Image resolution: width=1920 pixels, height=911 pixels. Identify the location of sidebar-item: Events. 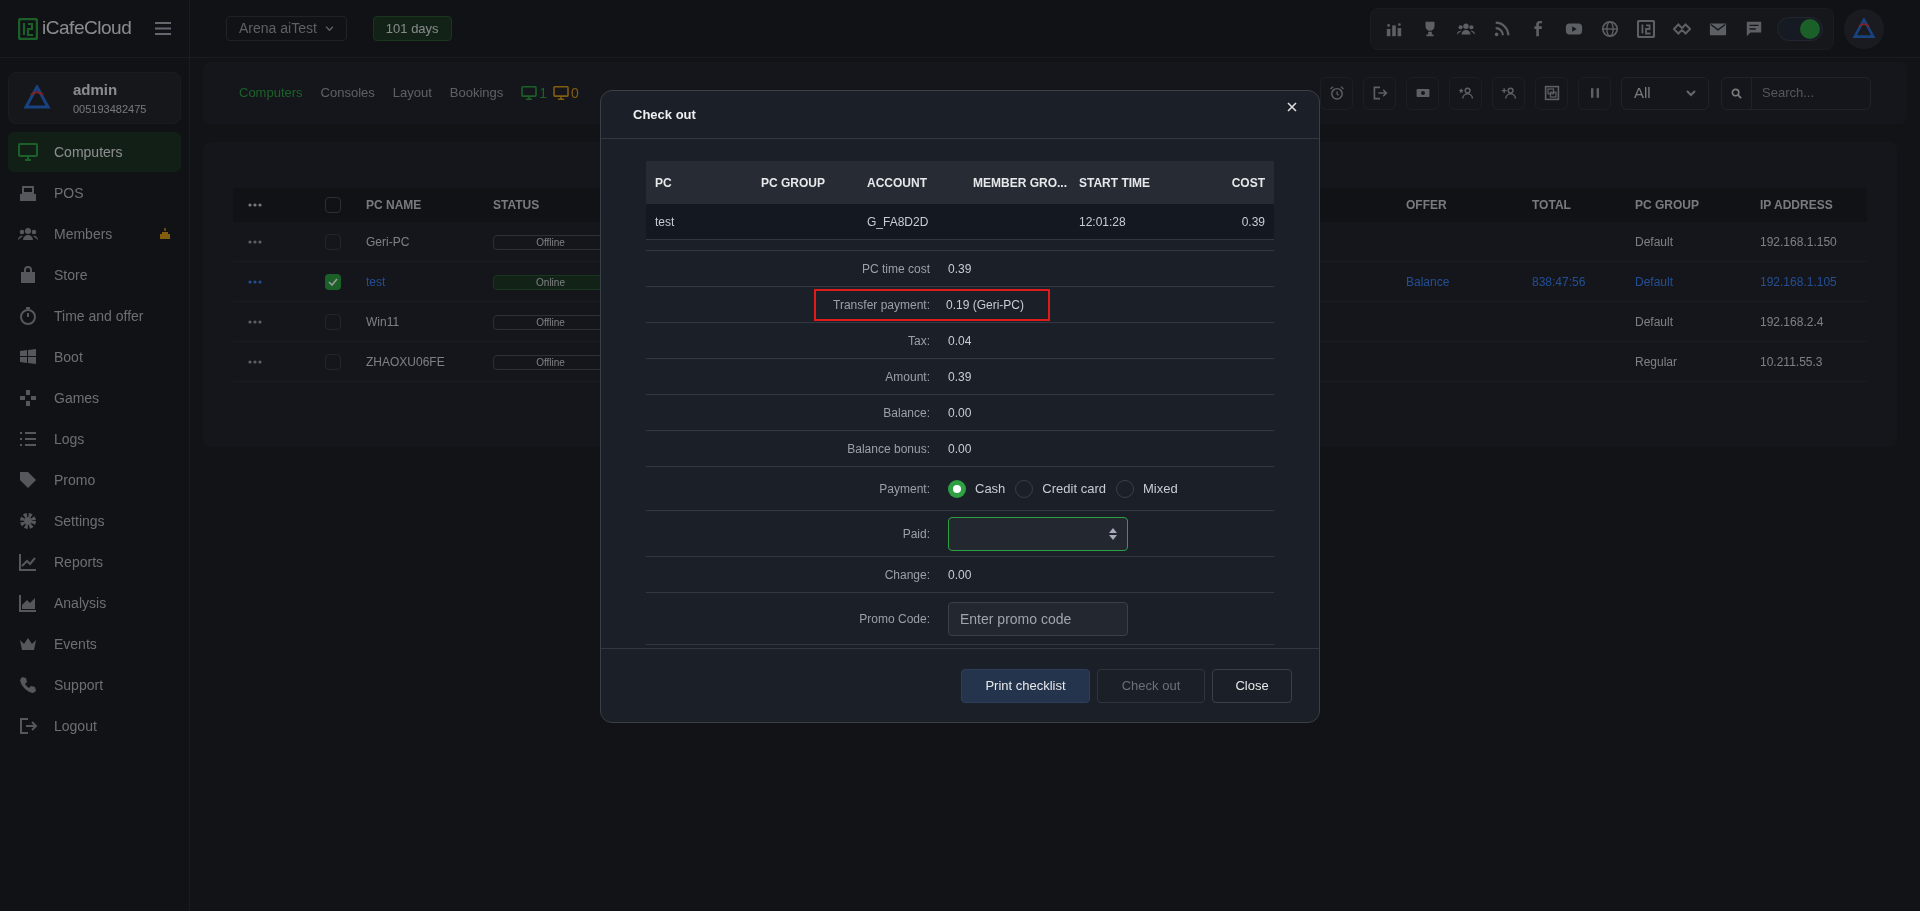
(94, 644).